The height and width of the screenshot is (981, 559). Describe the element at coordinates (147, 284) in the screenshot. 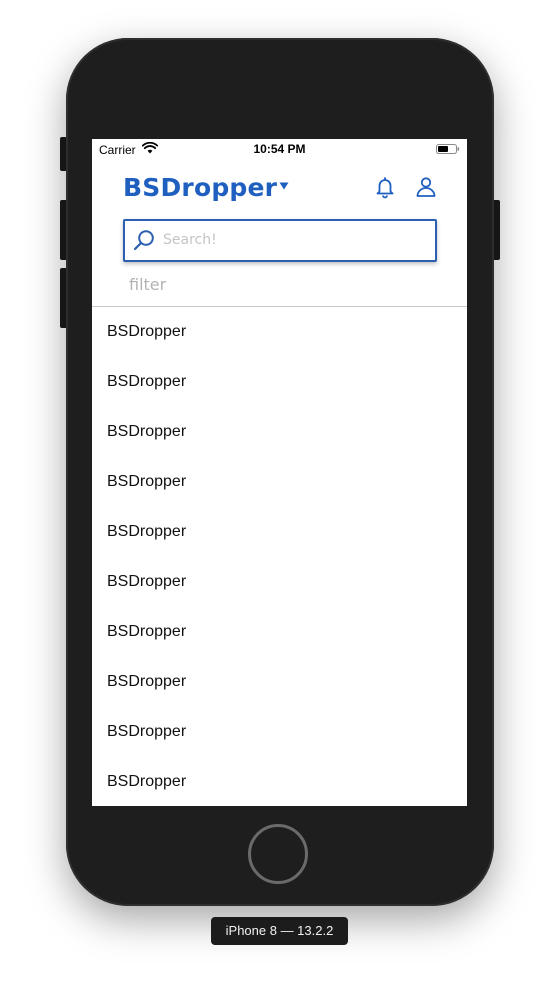

I see `filter-label: filter` at that location.